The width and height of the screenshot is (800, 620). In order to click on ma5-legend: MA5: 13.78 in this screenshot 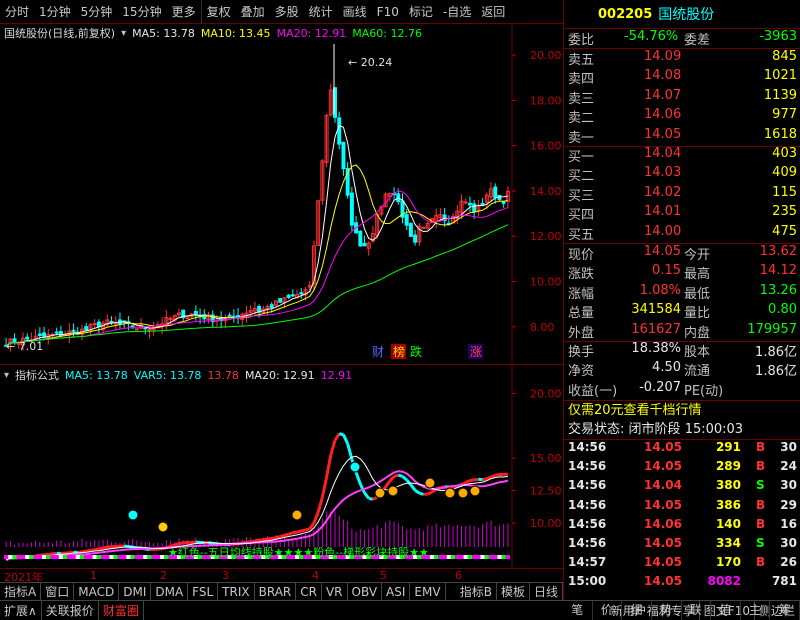, I will do `click(163, 33)`.